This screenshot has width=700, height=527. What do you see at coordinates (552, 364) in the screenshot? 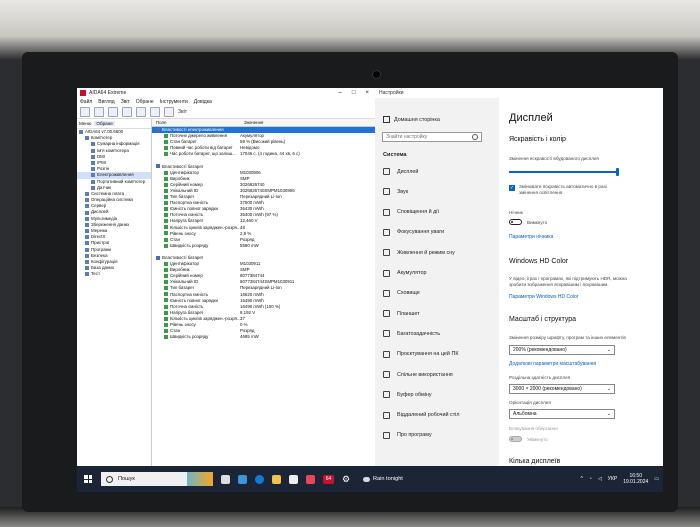
I see `advanced-scaling-link: Додаткові параметри масштабування` at bounding box center [552, 364].